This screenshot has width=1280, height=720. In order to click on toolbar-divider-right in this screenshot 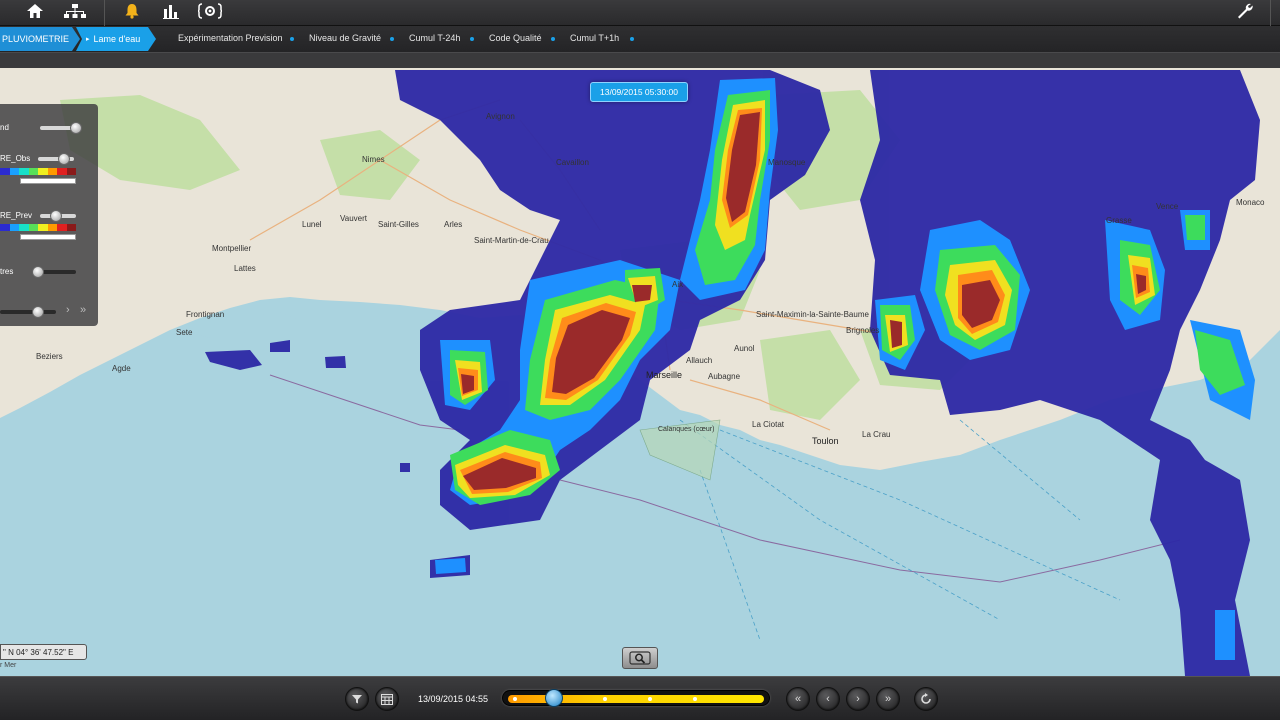, I will do `click(1270, 13)`.